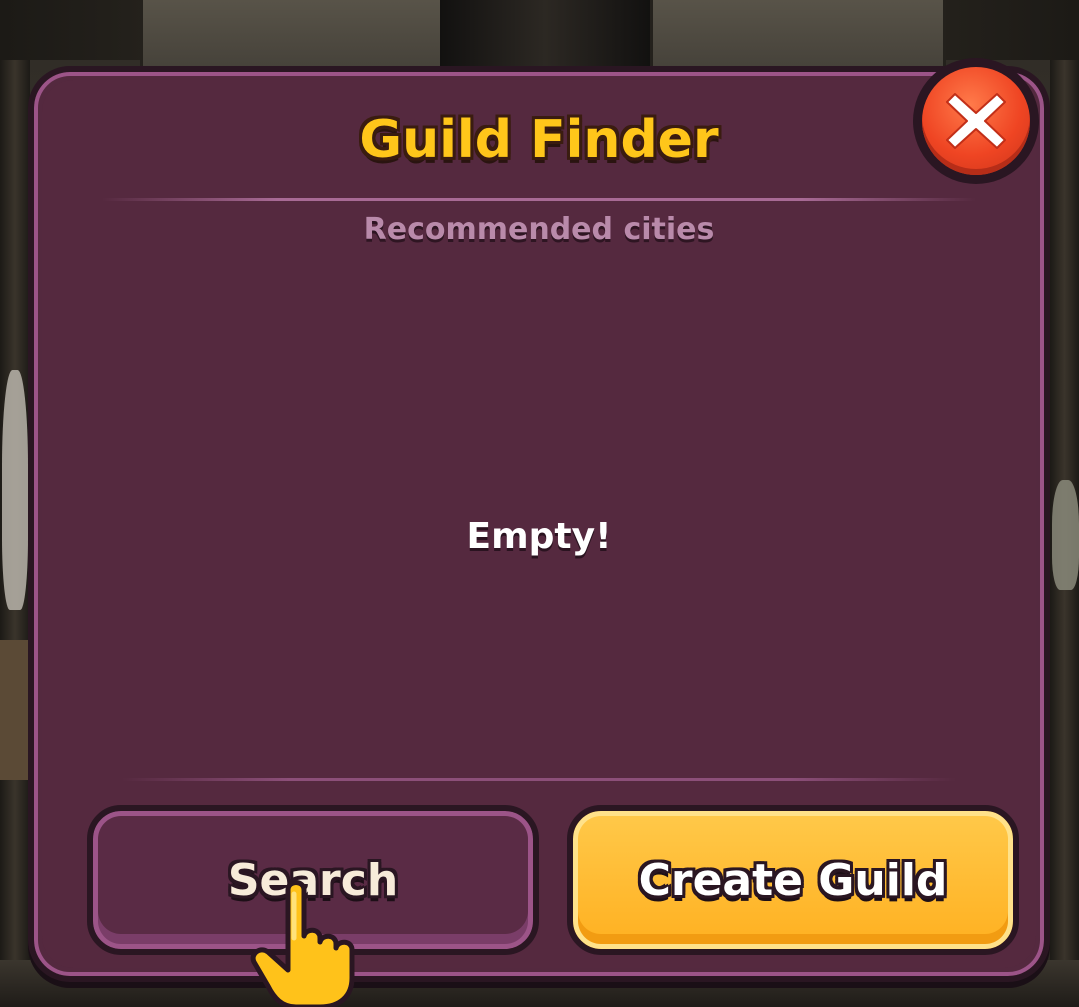 The image size is (1079, 1007). I want to click on footer-divider, so click(539, 779).